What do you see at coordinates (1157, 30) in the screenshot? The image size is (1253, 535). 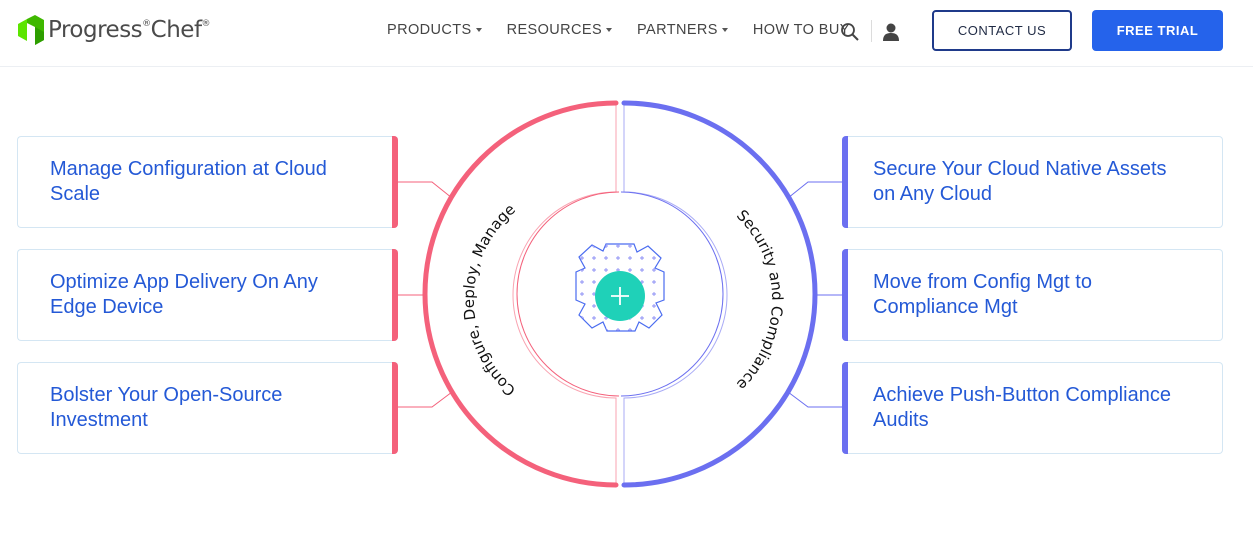 I see `free-trial-button: FREE TRIAL` at bounding box center [1157, 30].